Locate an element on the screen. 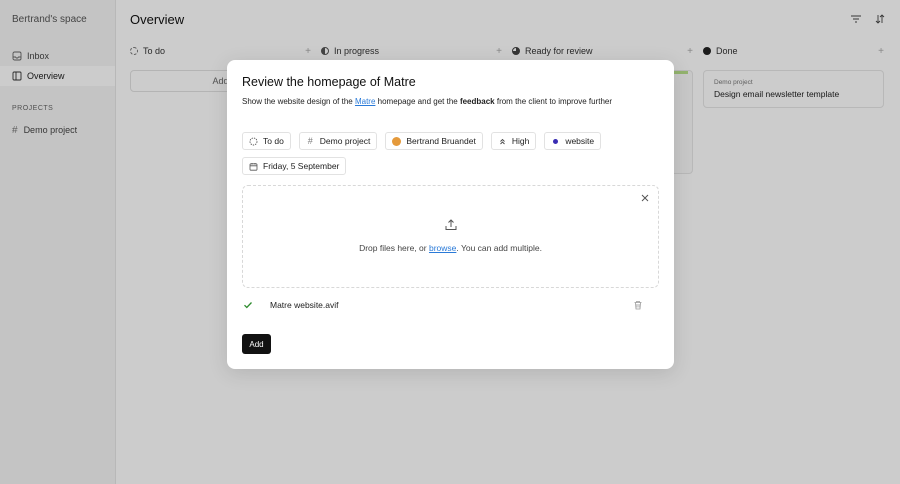 This screenshot has height=484, width=900. add-button: Add is located at coordinates (256, 344).